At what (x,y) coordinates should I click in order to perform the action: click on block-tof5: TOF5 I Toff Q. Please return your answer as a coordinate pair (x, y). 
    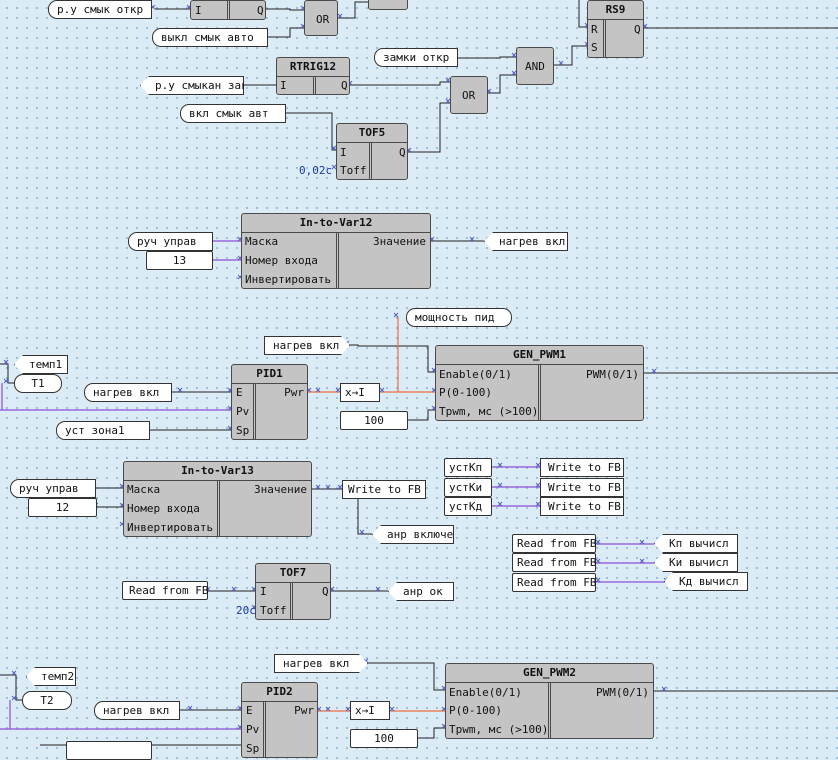
    Looking at the image, I should click on (372, 151).